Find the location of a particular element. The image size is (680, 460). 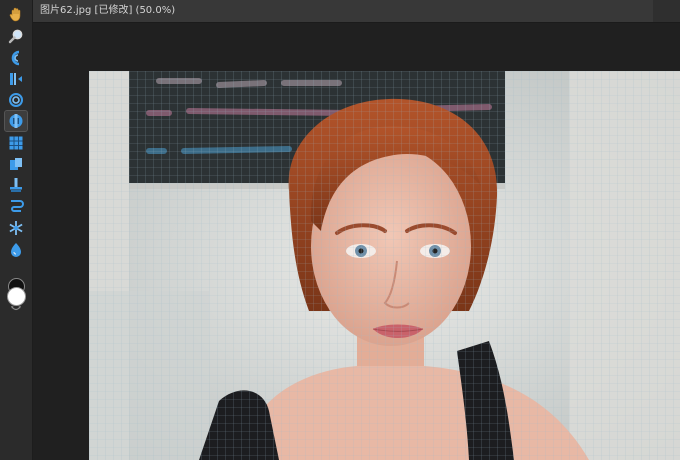

pucker-tool is located at coordinates (16, 121).